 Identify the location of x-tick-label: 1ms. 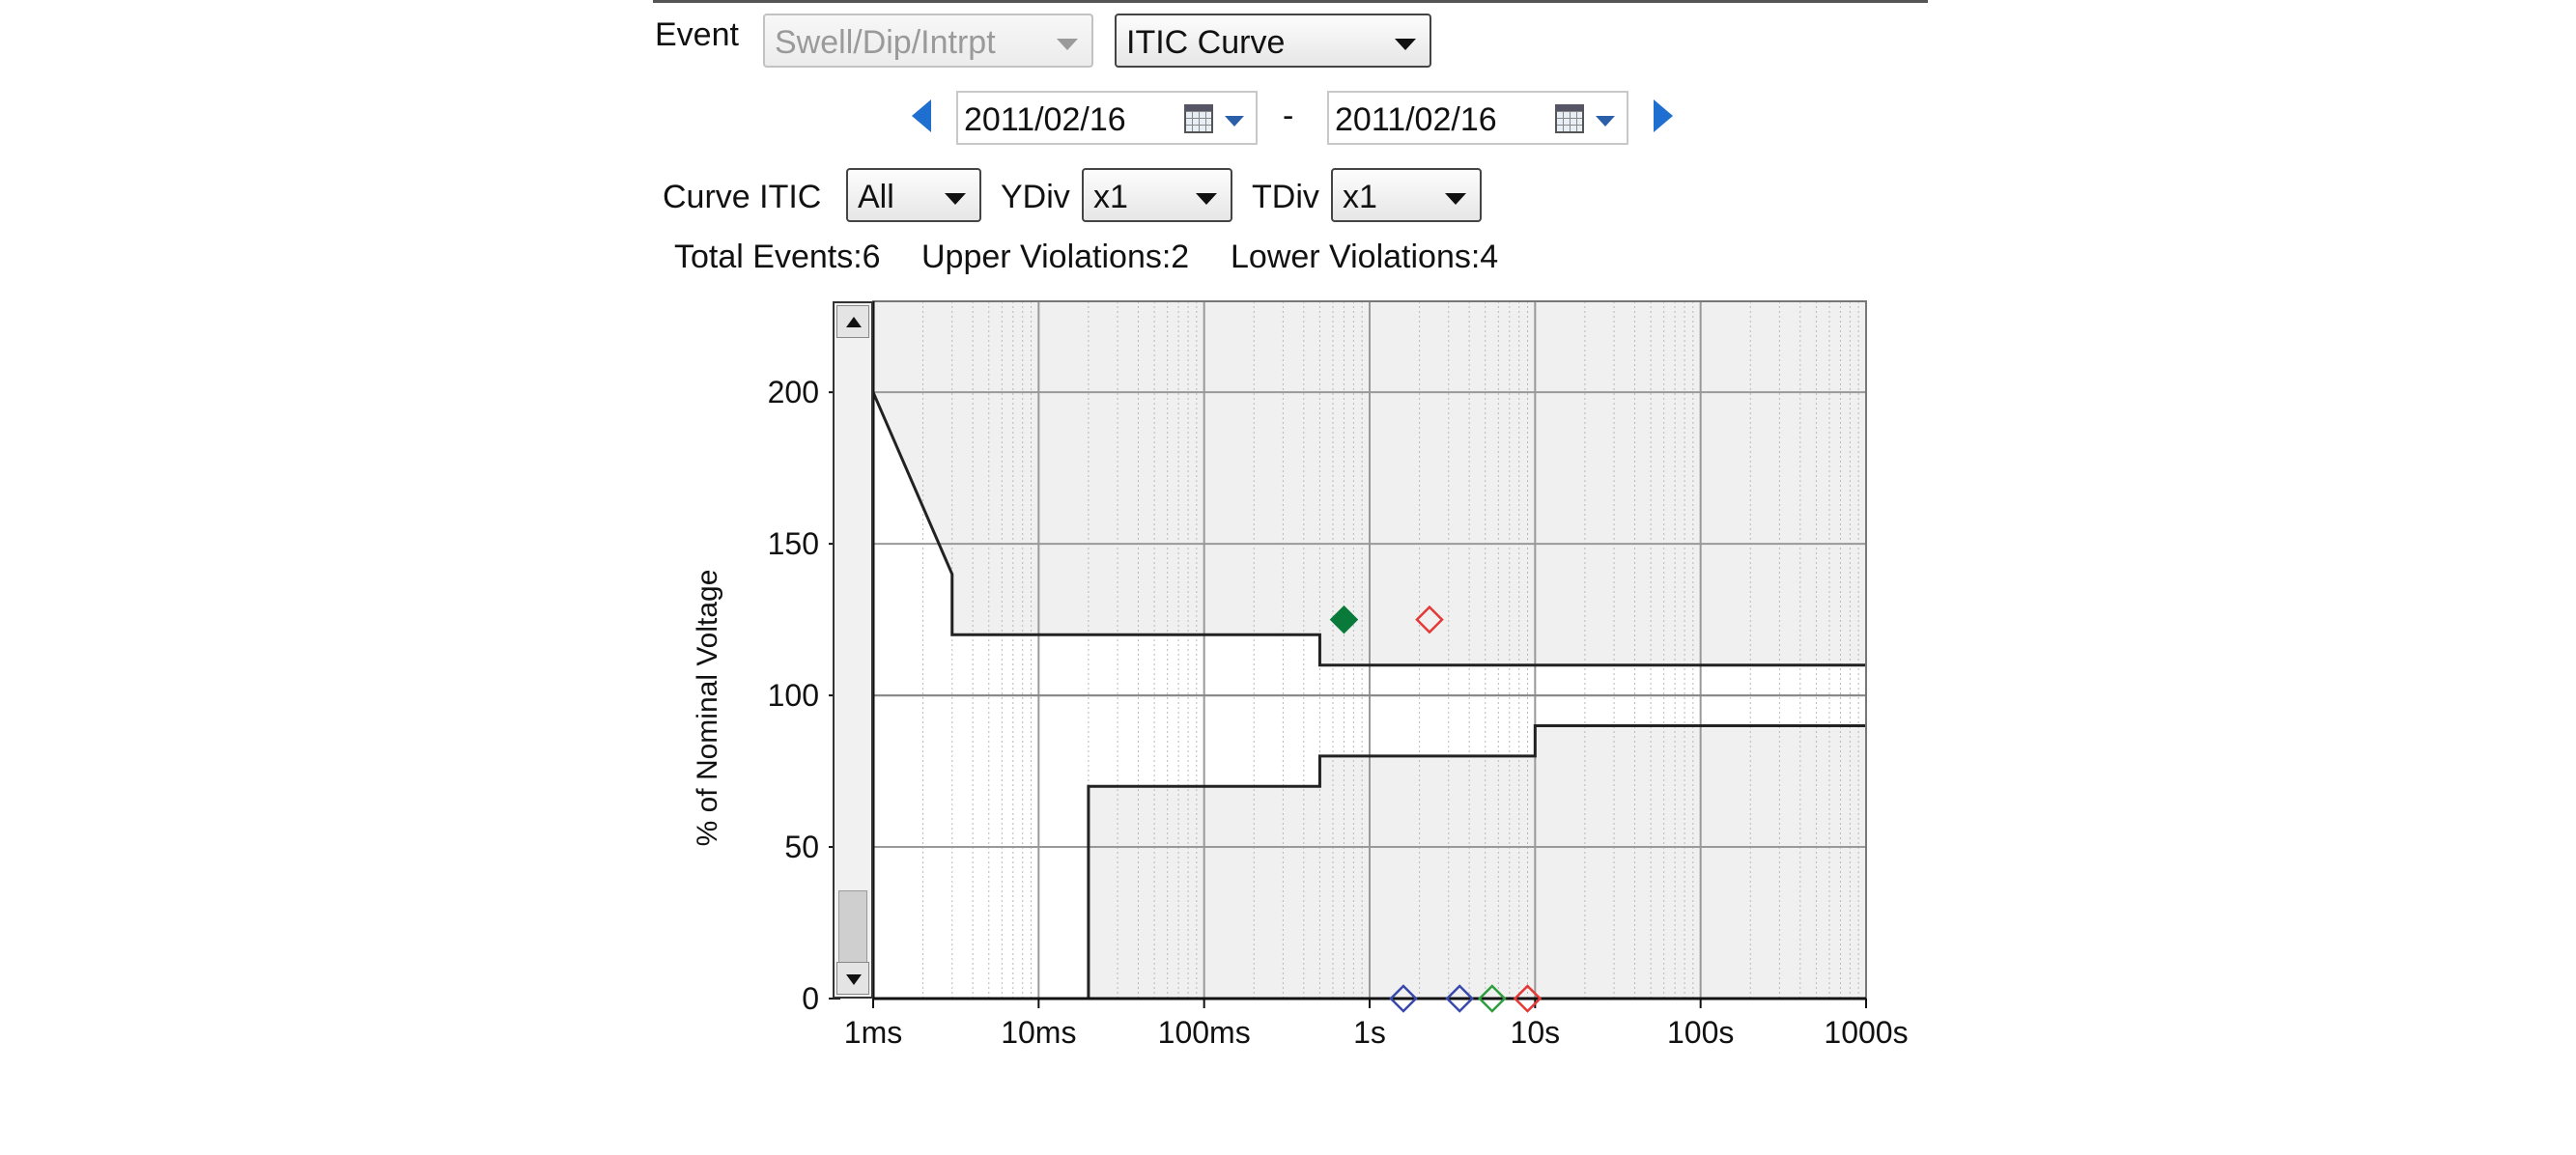
(873, 1032).